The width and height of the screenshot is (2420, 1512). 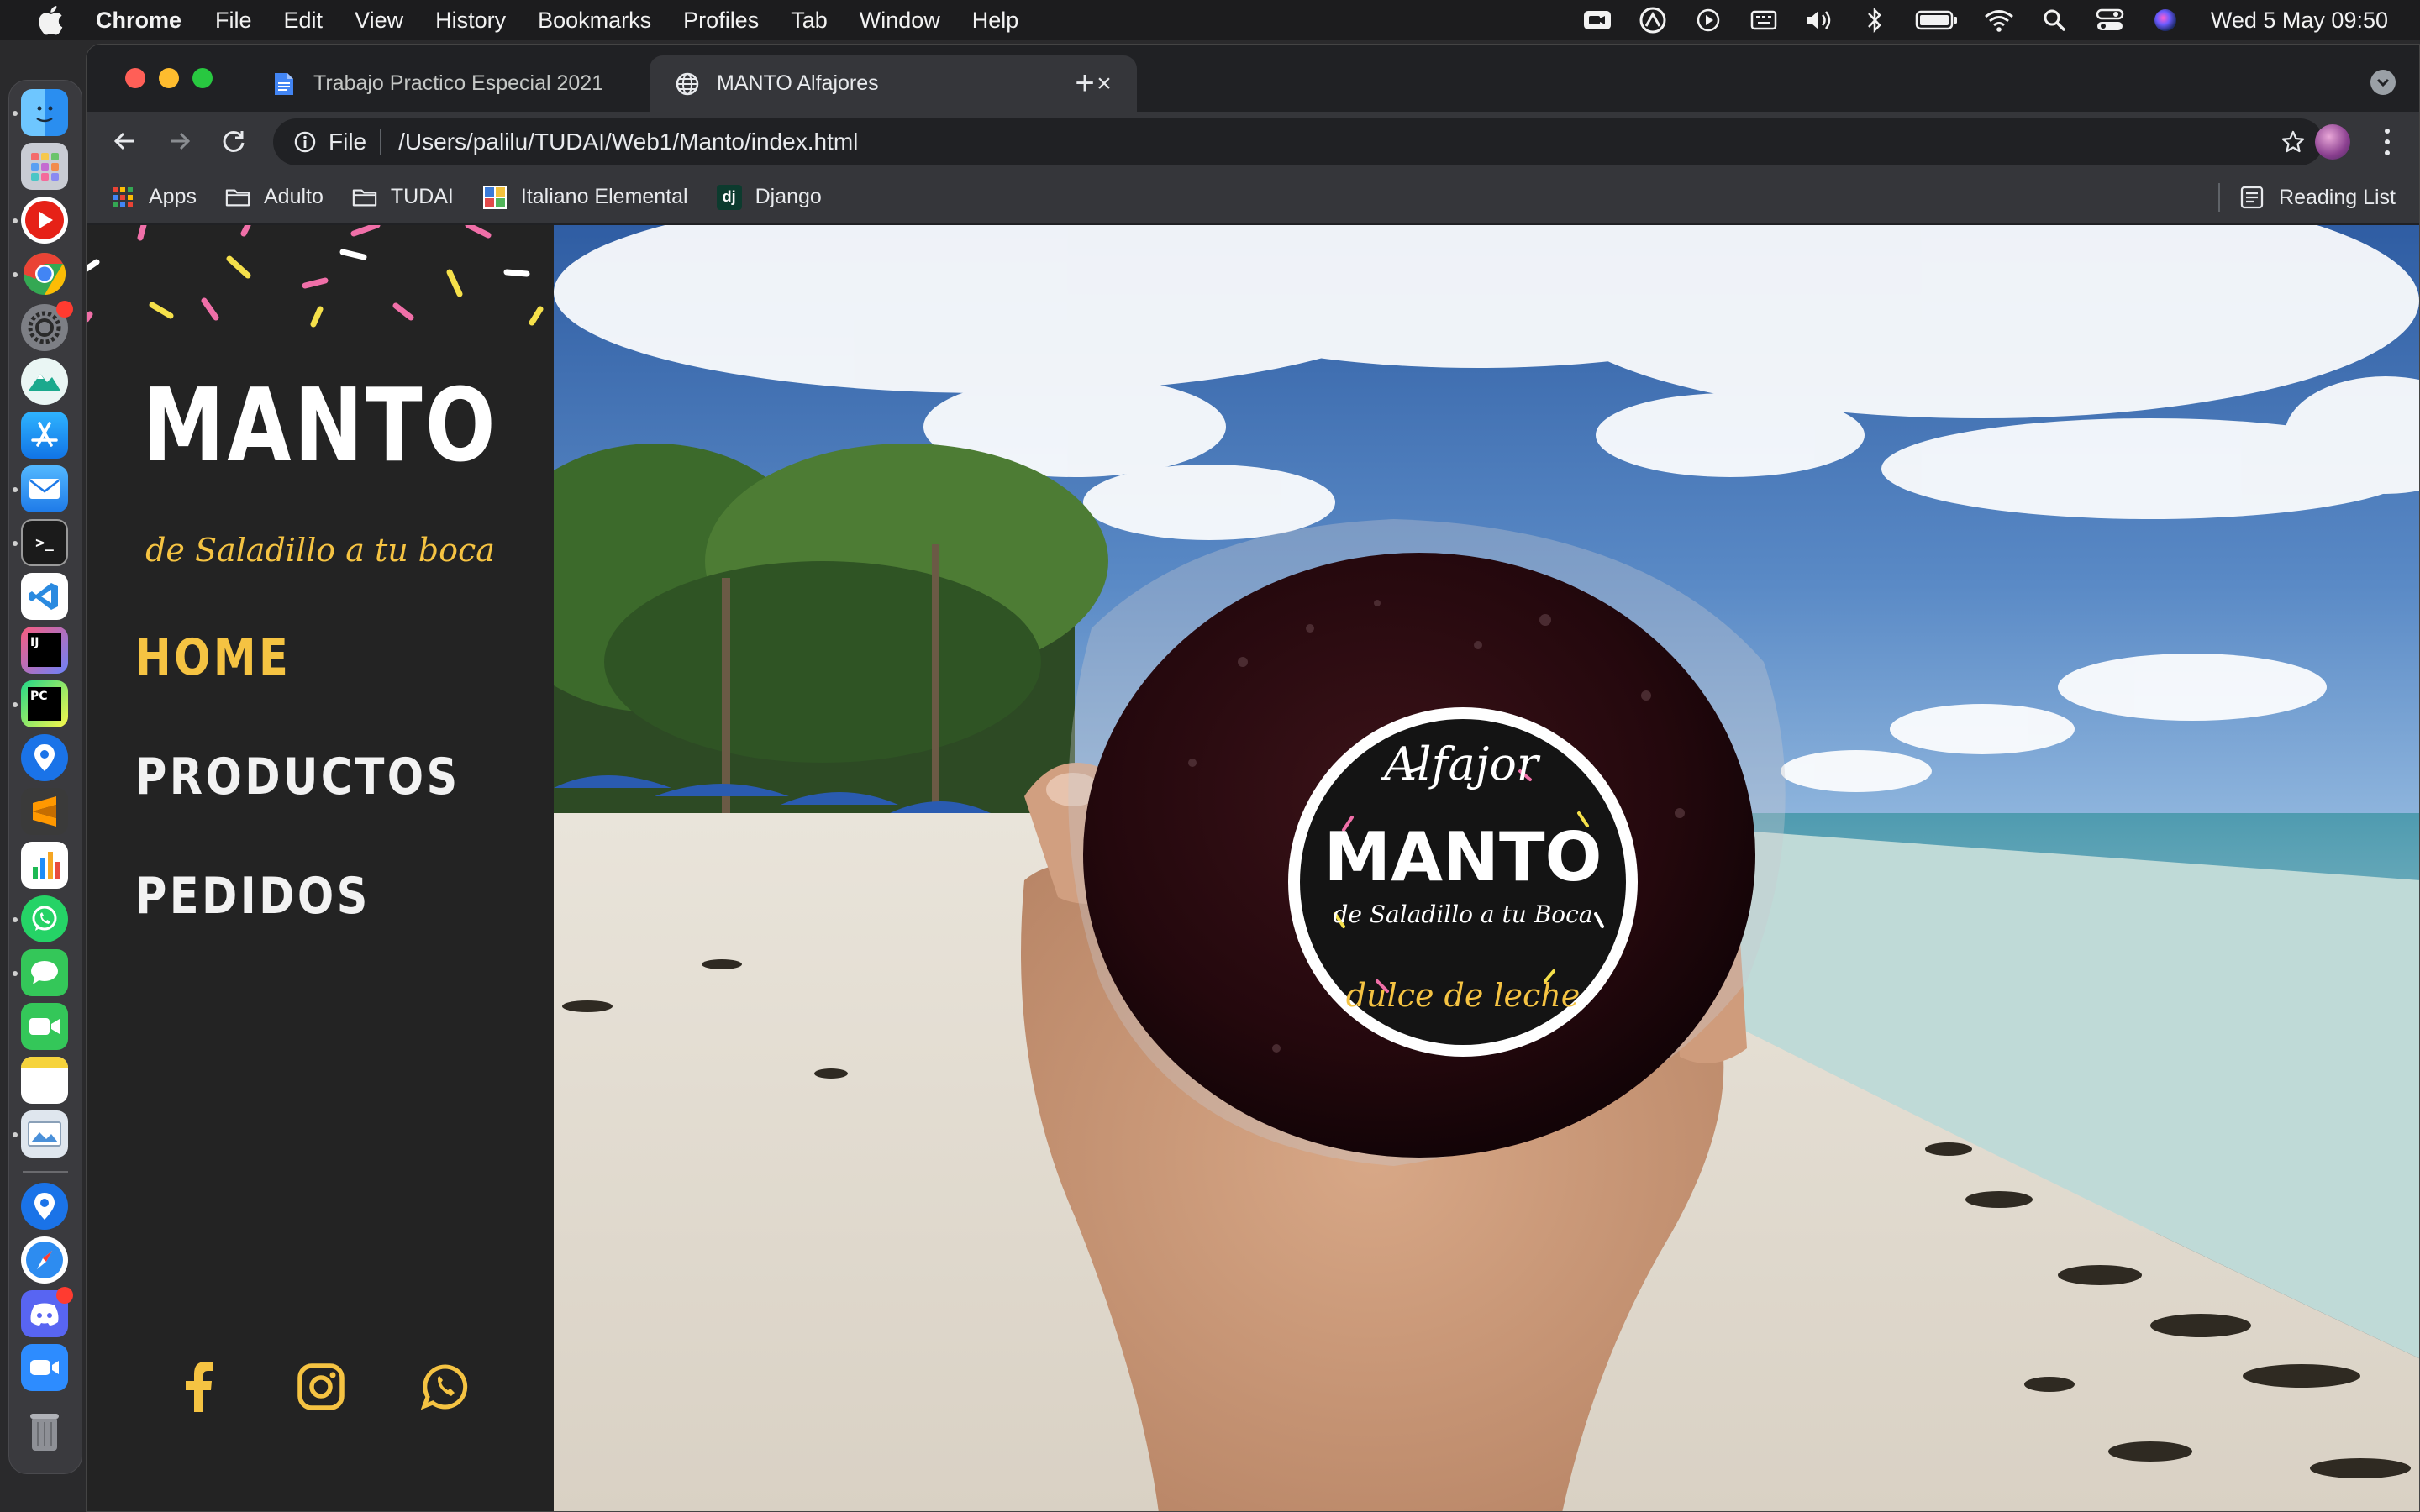 What do you see at coordinates (44, 703) in the screenshot?
I see `dock-pycharm-icon: PC` at bounding box center [44, 703].